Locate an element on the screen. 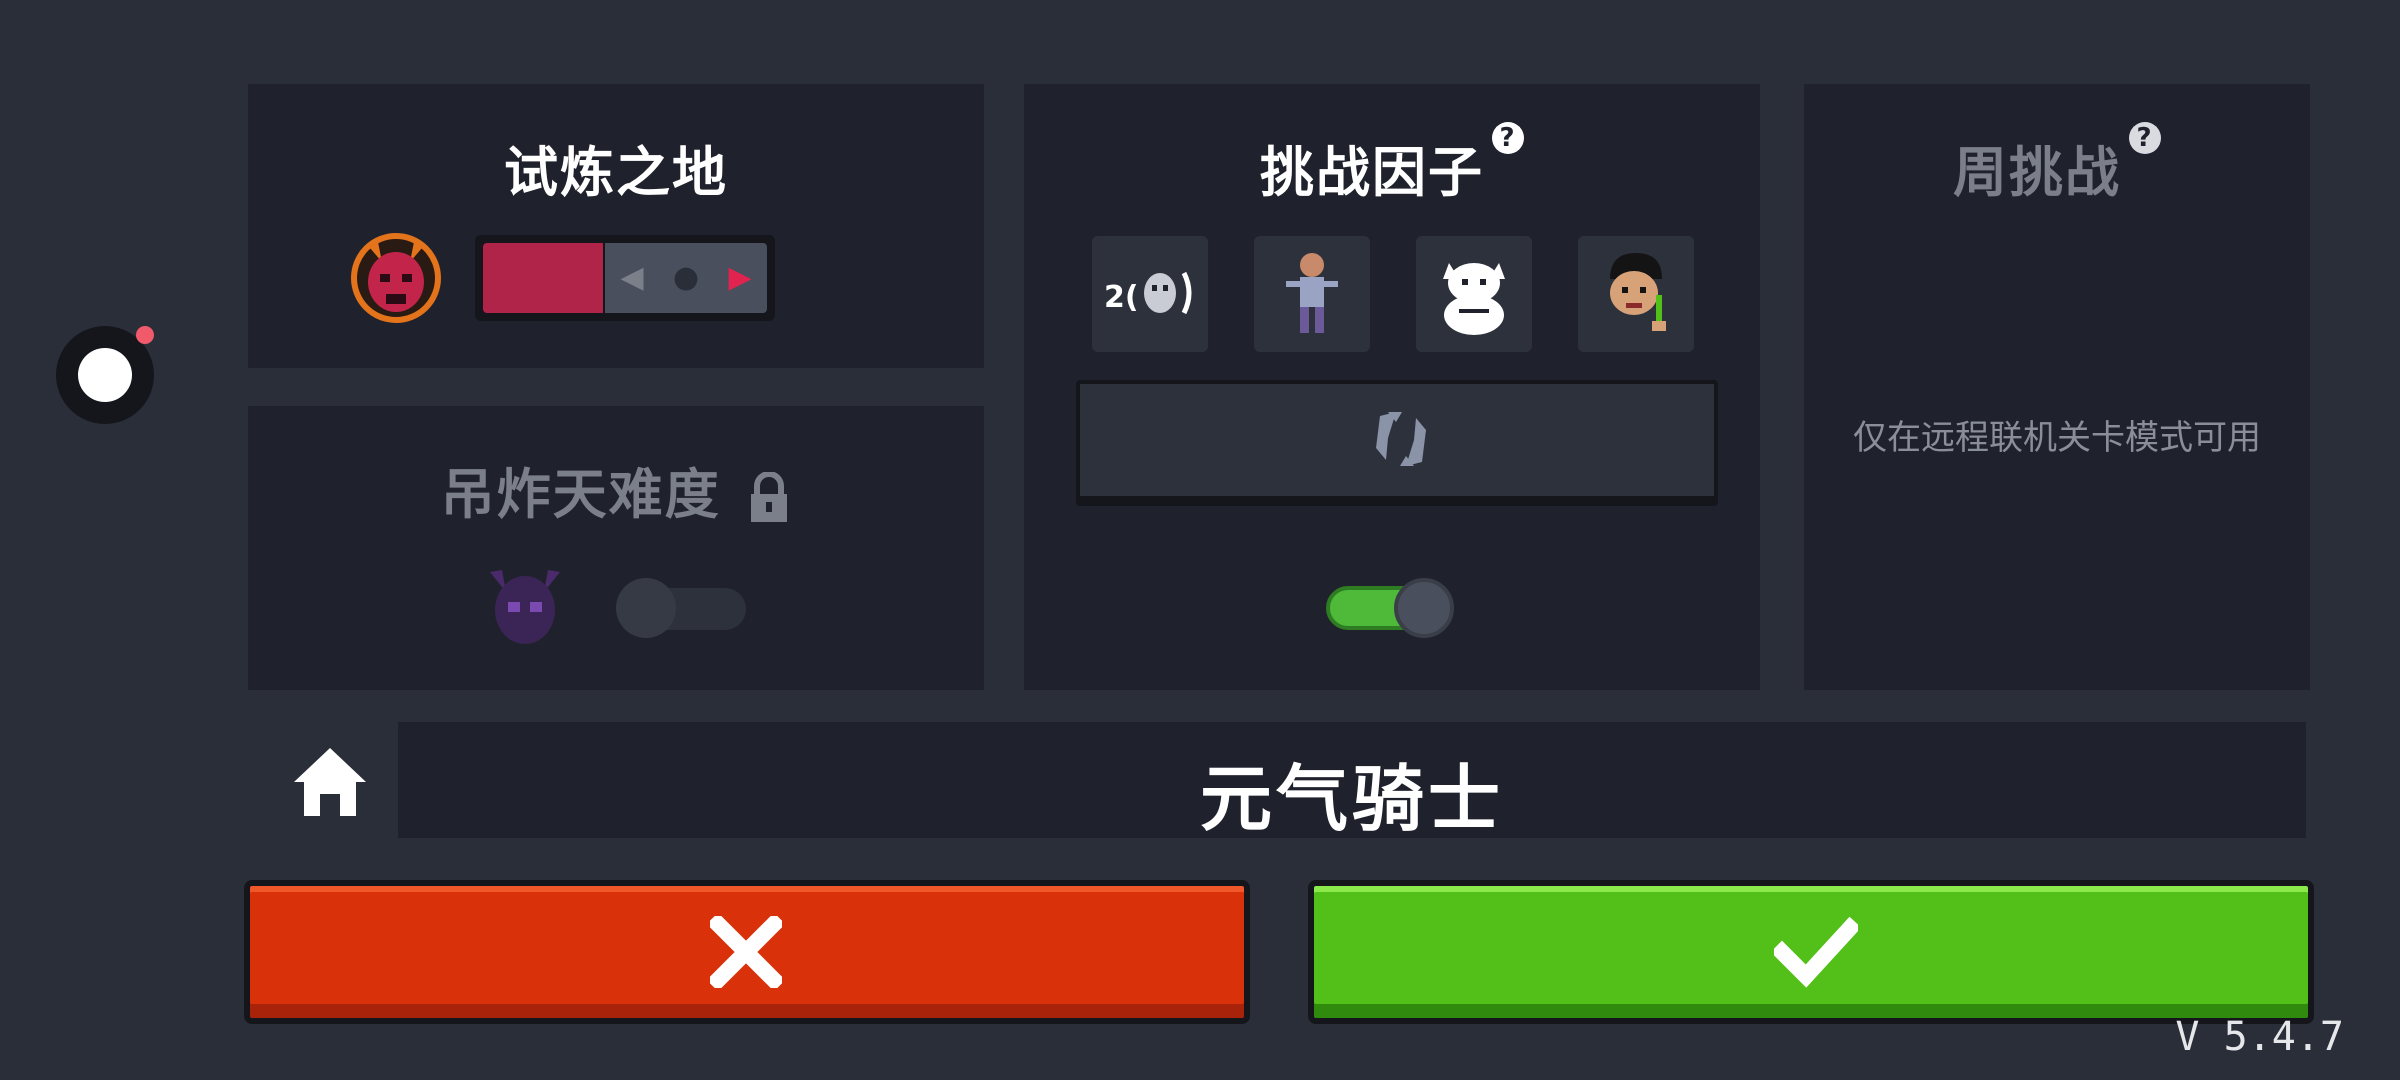  stepper-right-arrow-icon: ▶ is located at coordinates (740, 278).